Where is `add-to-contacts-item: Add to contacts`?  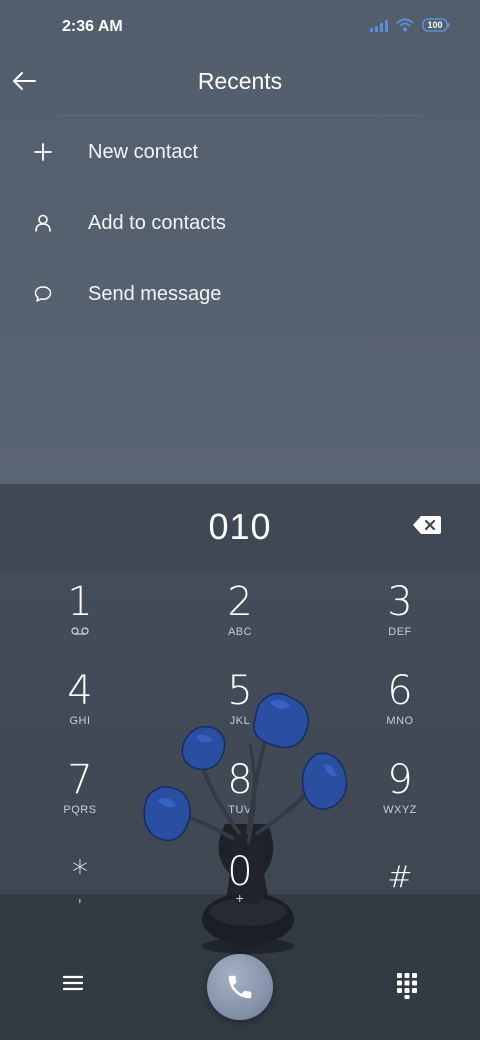 add-to-contacts-item: Add to contacts is located at coordinates (240, 223).